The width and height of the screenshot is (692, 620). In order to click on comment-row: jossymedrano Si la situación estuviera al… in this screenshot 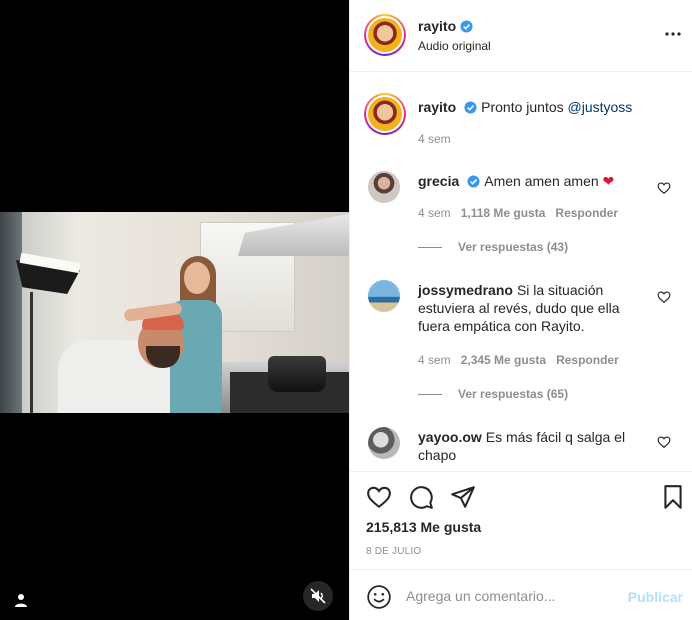, I will do `click(521, 339)`.